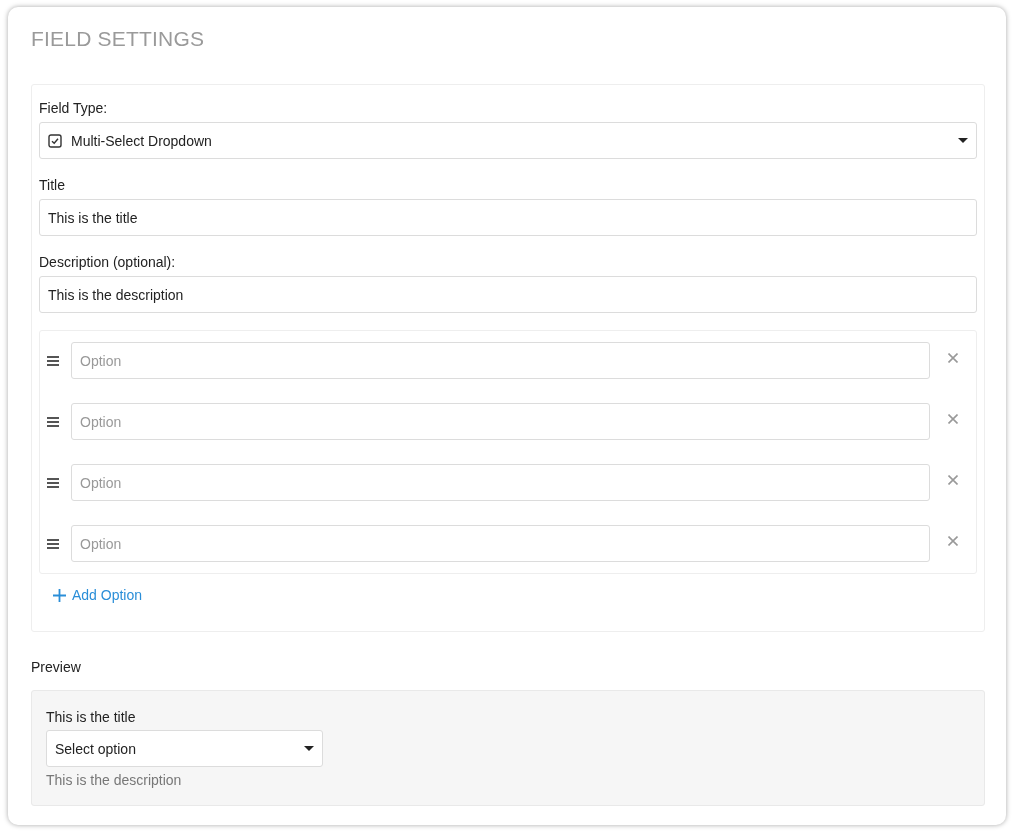 The image size is (1015, 832). Describe the element at coordinates (114, 780) in the screenshot. I see `preview-field-description: This is the description` at that location.